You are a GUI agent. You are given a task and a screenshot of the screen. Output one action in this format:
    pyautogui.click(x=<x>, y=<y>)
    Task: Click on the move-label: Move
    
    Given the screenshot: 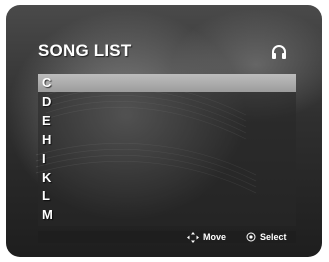 What is the action you would take?
    pyautogui.click(x=215, y=237)
    